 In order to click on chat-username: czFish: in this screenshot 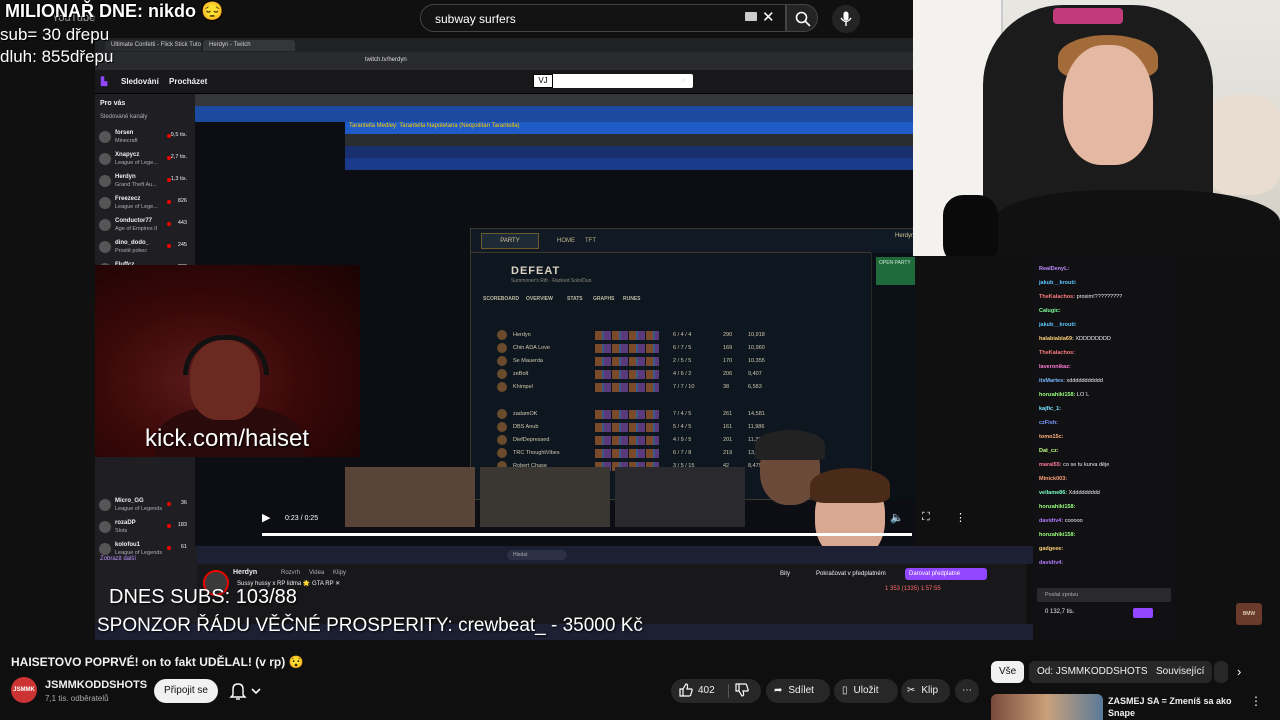, I will do `click(1048, 423)`.